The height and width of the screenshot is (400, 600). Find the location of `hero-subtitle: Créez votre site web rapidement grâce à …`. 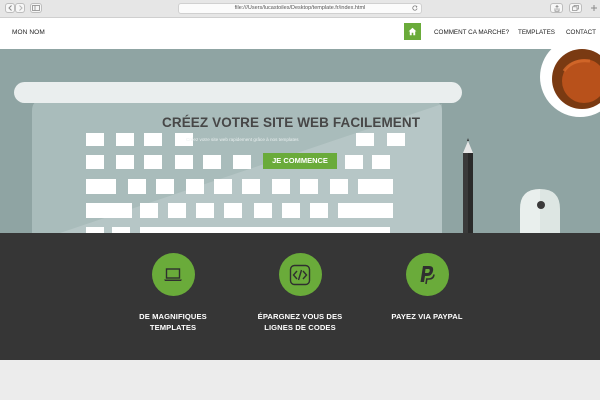

hero-subtitle: Créez votre site web rapidement grâce à … is located at coordinates (242, 139).